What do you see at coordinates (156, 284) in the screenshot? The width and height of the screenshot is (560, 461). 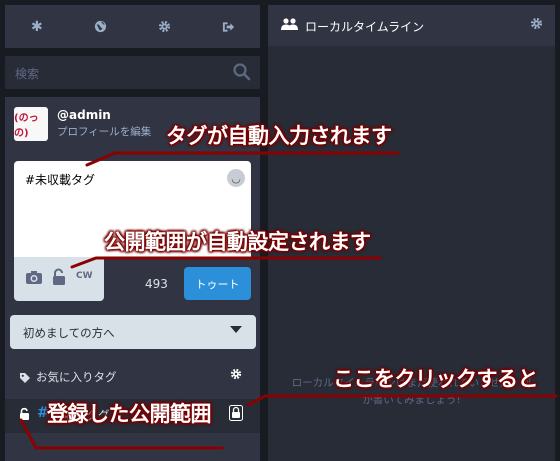 I see `character-counter: 493` at bounding box center [156, 284].